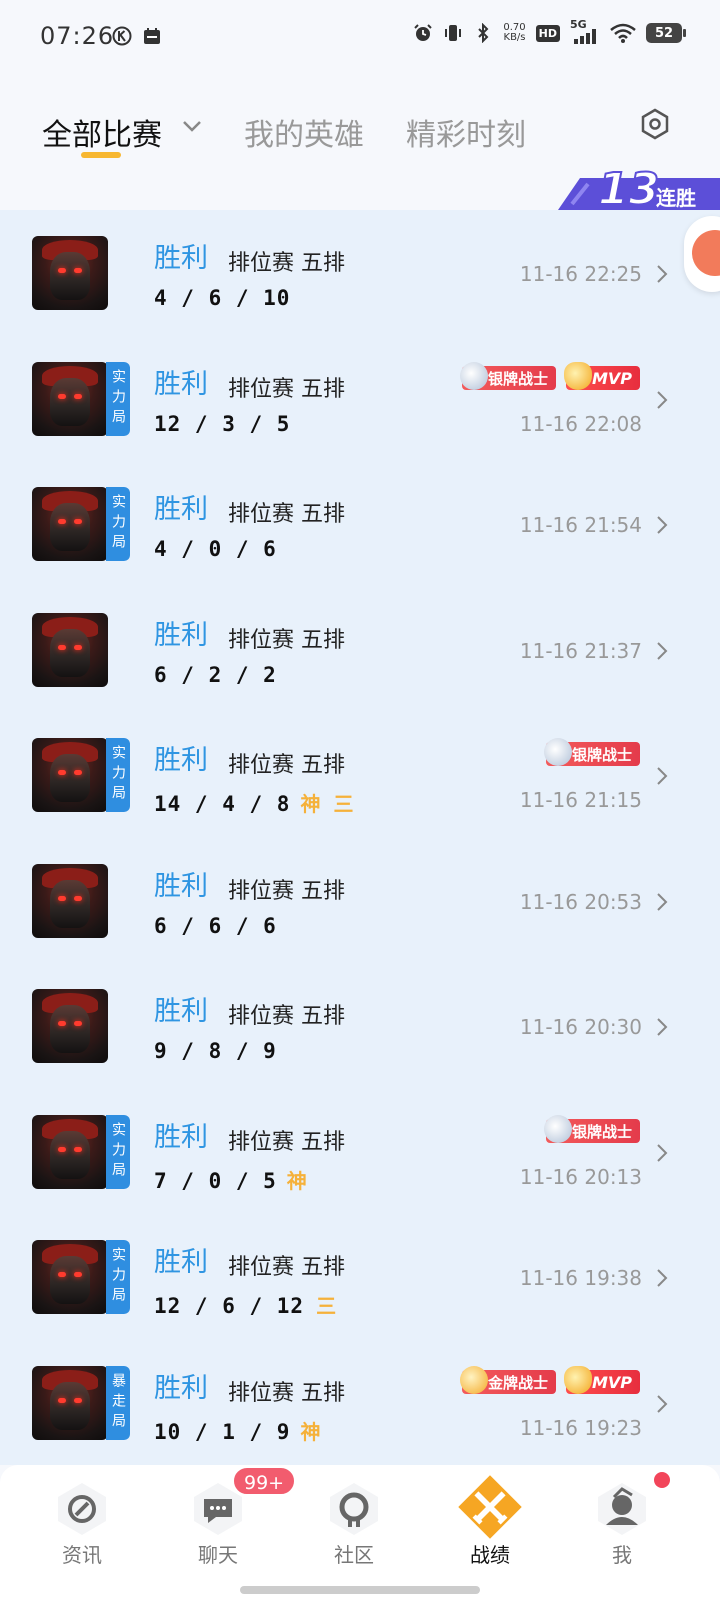 The height and width of the screenshot is (1600, 720). What do you see at coordinates (360, 398) in the screenshot?
I see `match-row: 实力局 胜利 排位赛 五排 12 / 3 / 5 银牌战士 MVP 11-16 22:08` at bounding box center [360, 398].